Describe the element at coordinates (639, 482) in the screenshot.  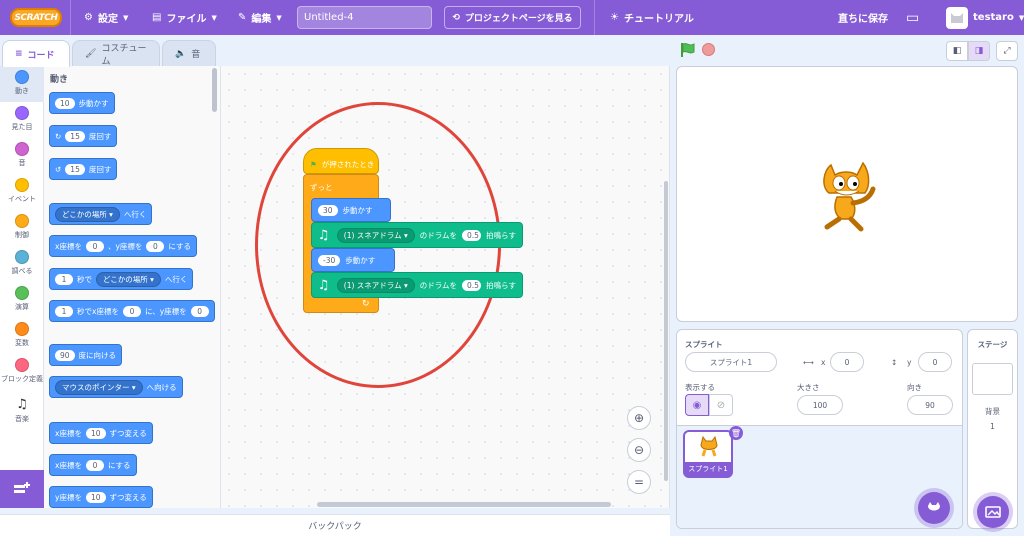
I see `zoom-reset-button: =` at that location.